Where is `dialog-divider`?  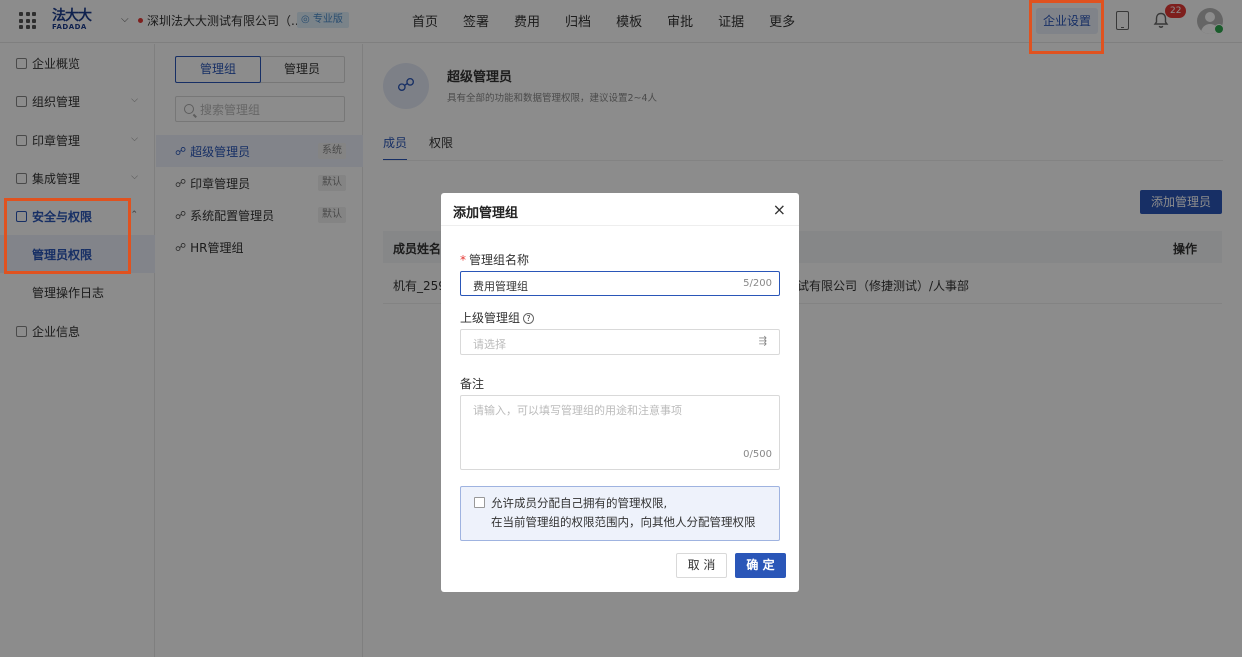 dialog-divider is located at coordinates (620, 225).